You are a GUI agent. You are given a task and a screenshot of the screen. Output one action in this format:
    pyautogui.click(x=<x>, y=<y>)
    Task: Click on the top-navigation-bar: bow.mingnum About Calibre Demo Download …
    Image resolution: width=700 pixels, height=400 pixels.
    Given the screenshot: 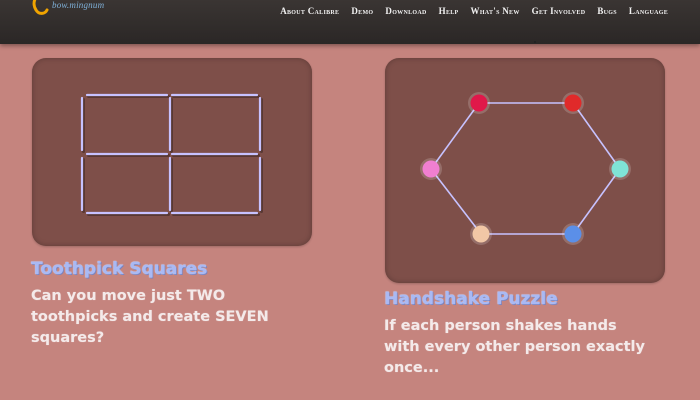 What is the action you would take?
    pyautogui.click(x=350, y=22)
    